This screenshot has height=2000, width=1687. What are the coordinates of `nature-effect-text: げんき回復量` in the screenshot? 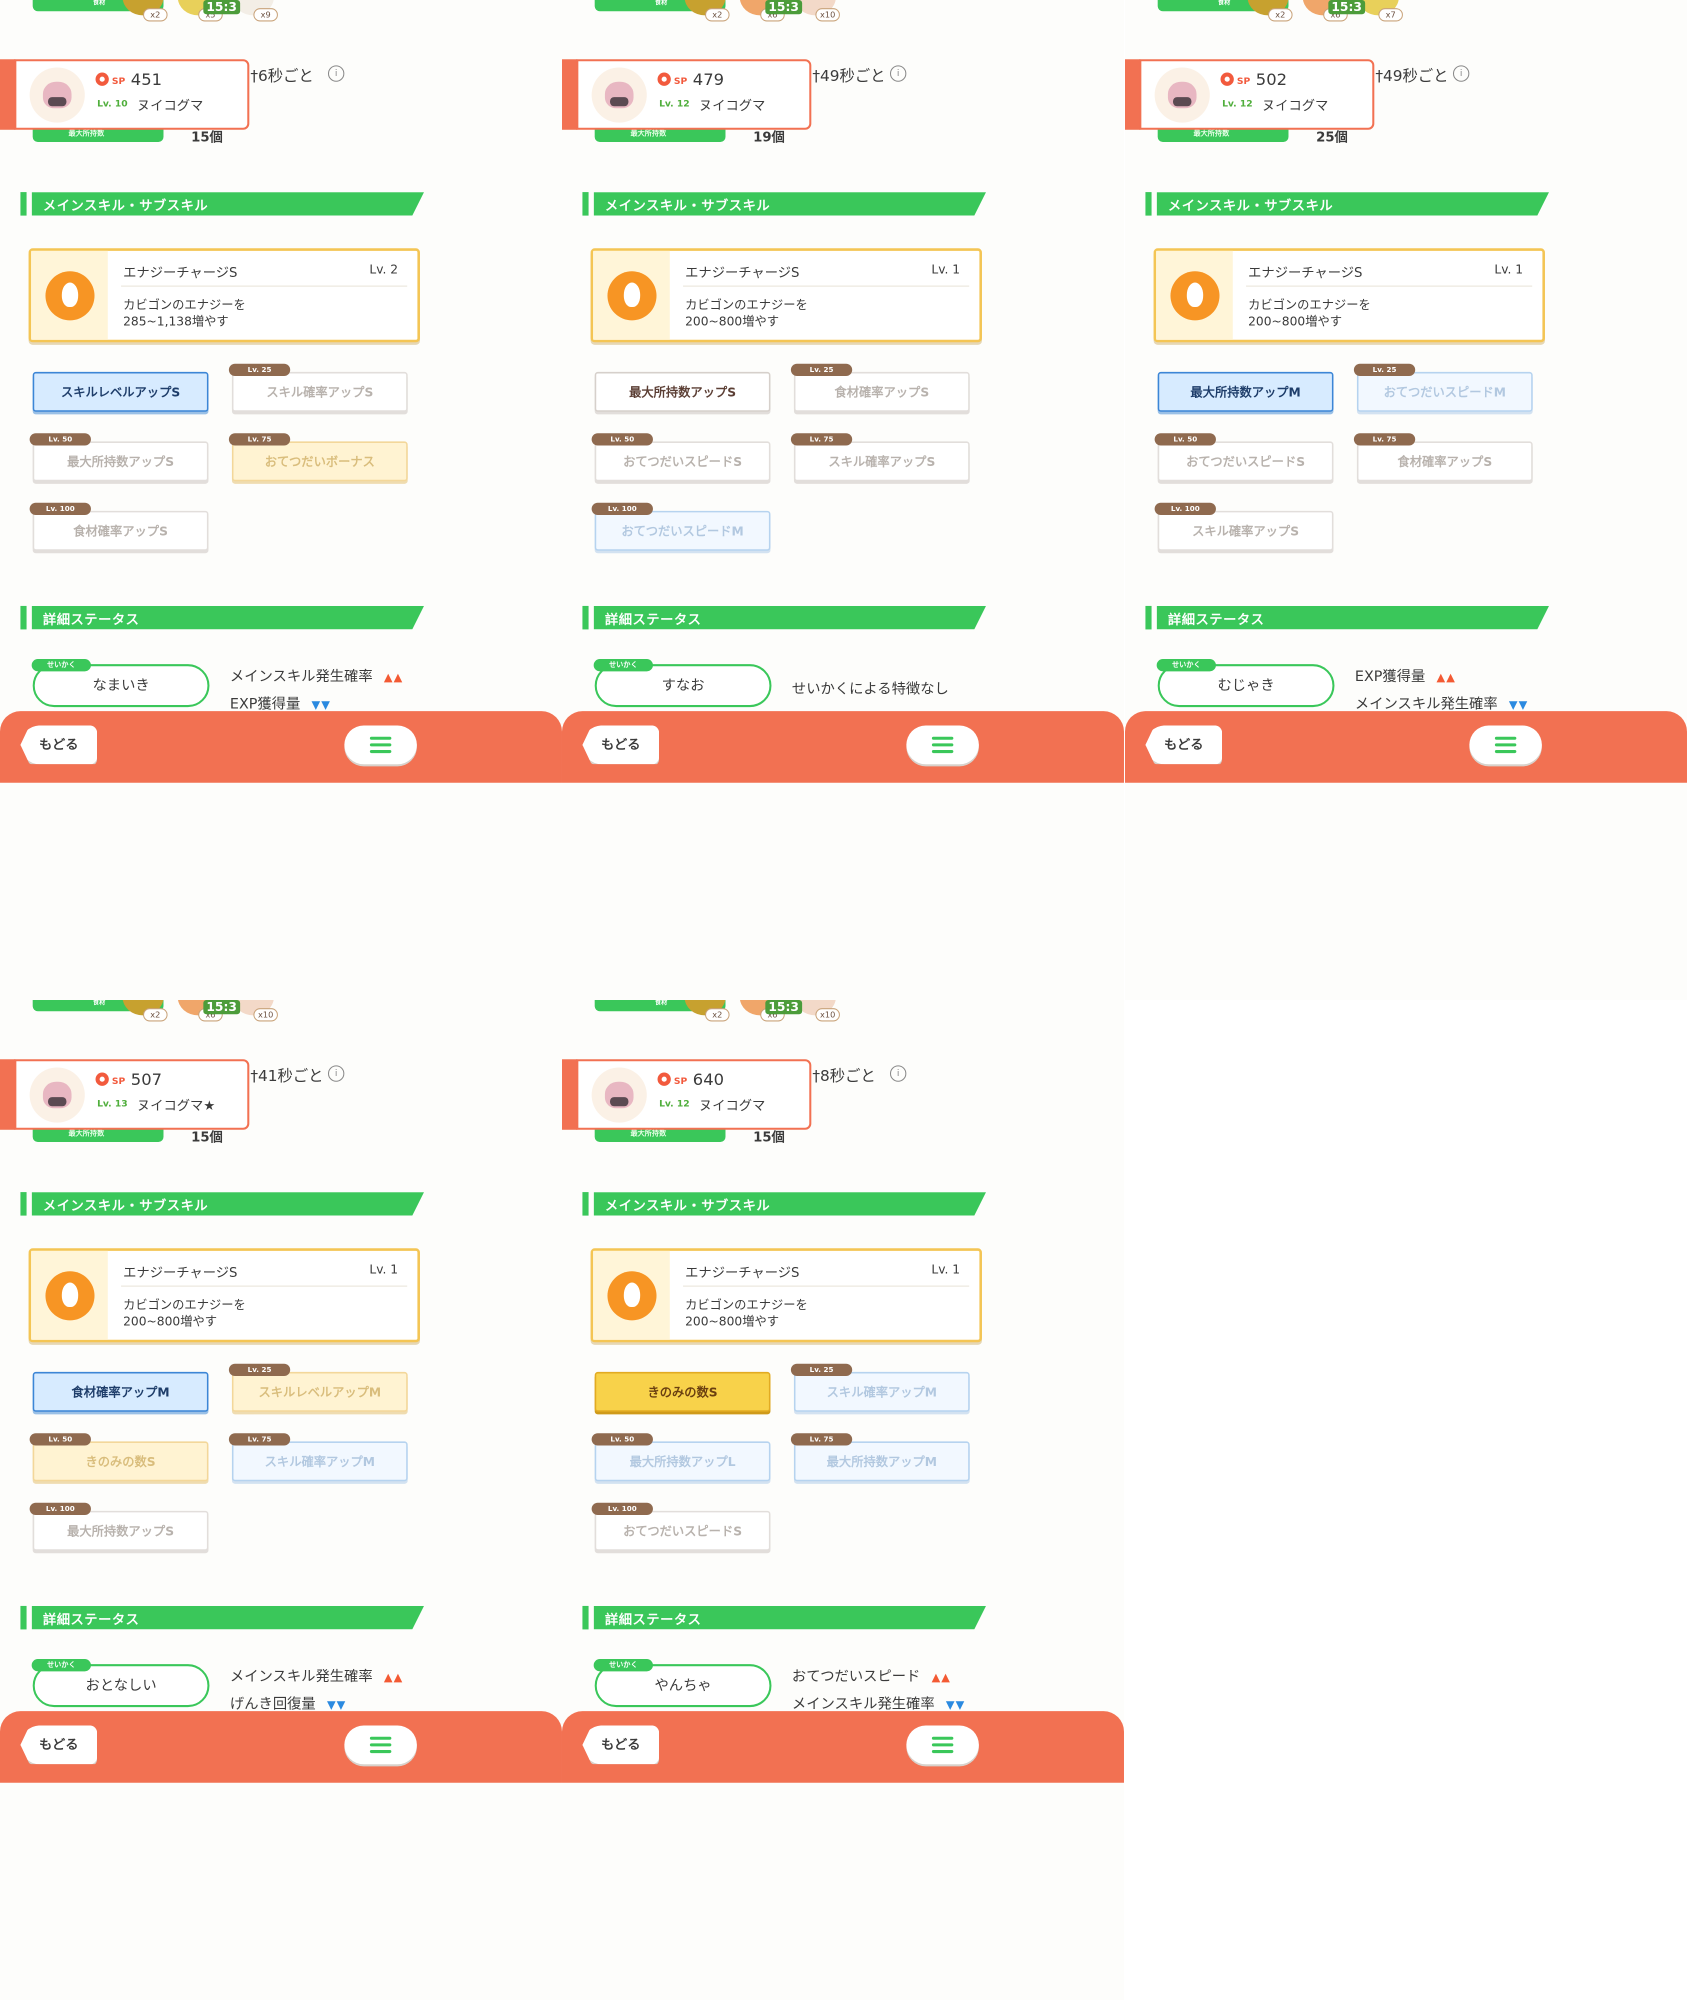 It's located at (272, 1704).